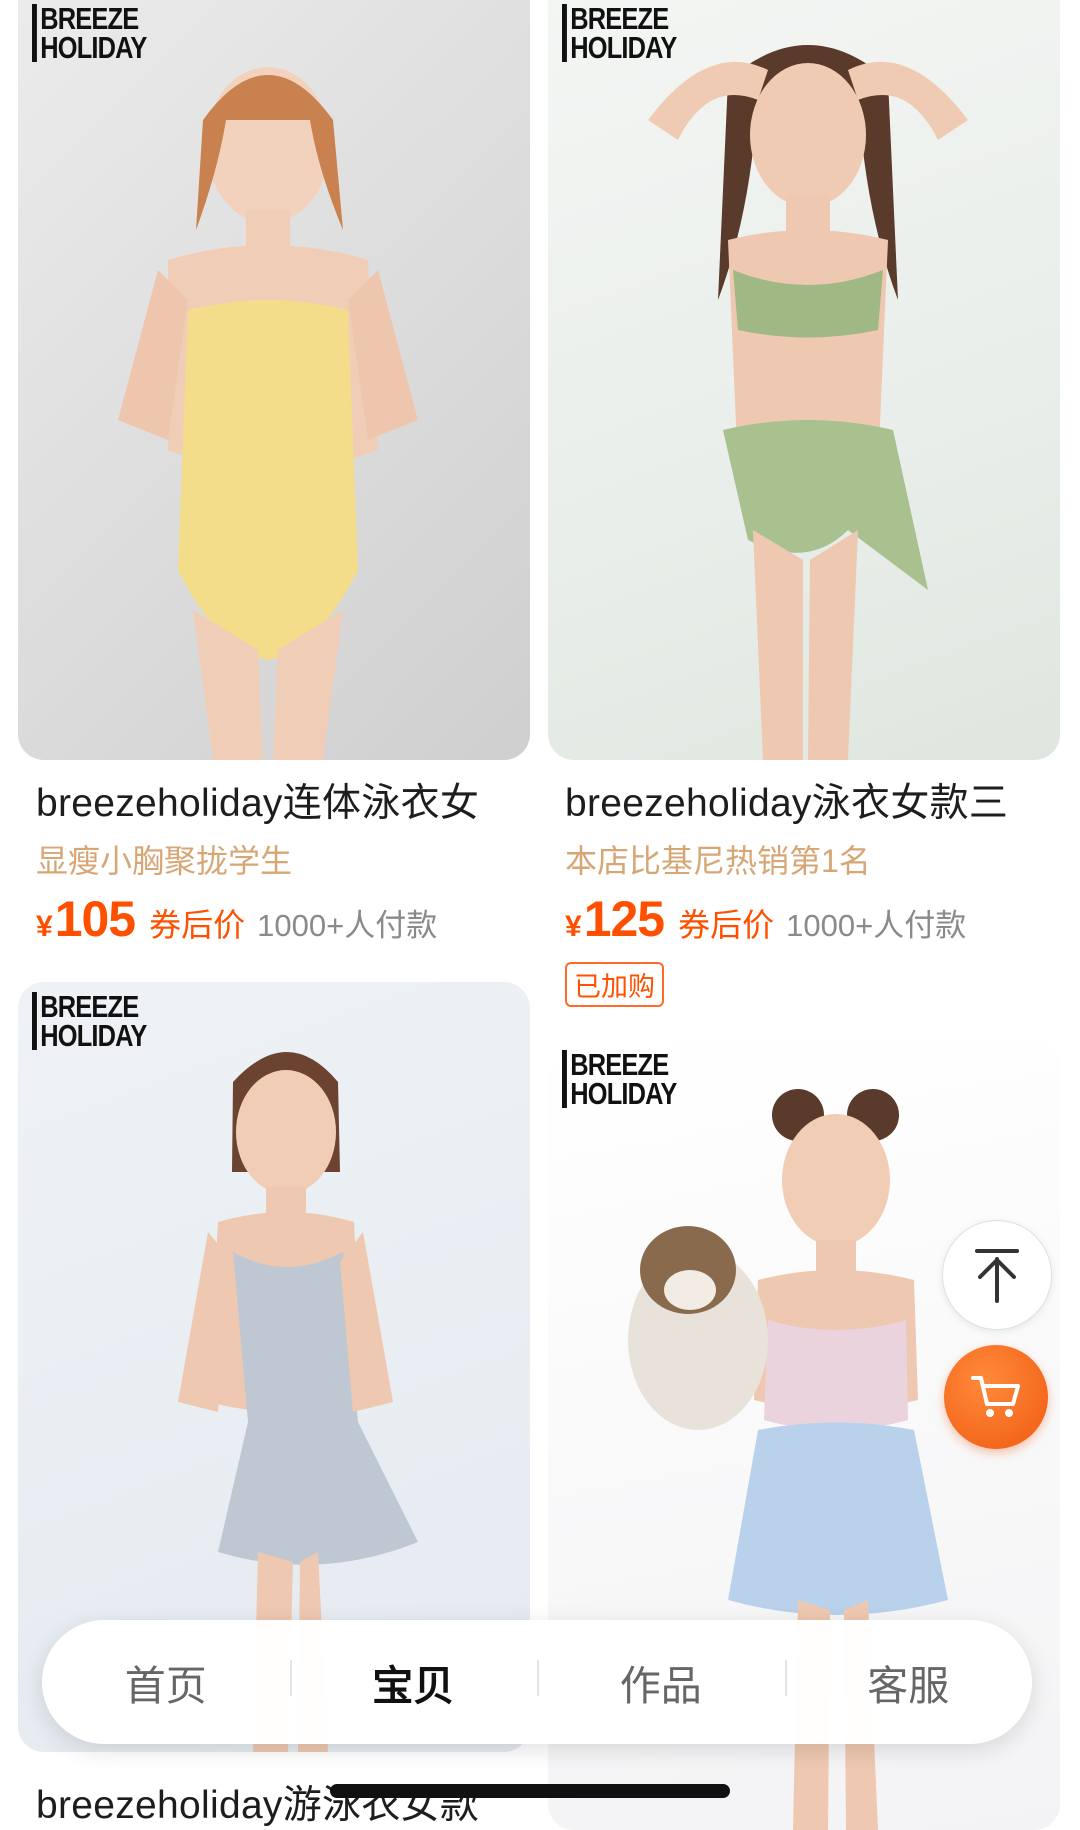  I want to click on price-row-1: ¥ 105 券后价 1000+人付款, so click(236, 919).